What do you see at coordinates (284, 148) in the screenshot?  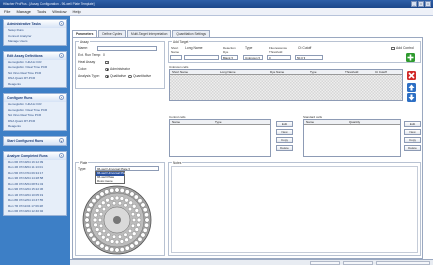 I see `control-delete-button: Delete` at bounding box center [284, 148].